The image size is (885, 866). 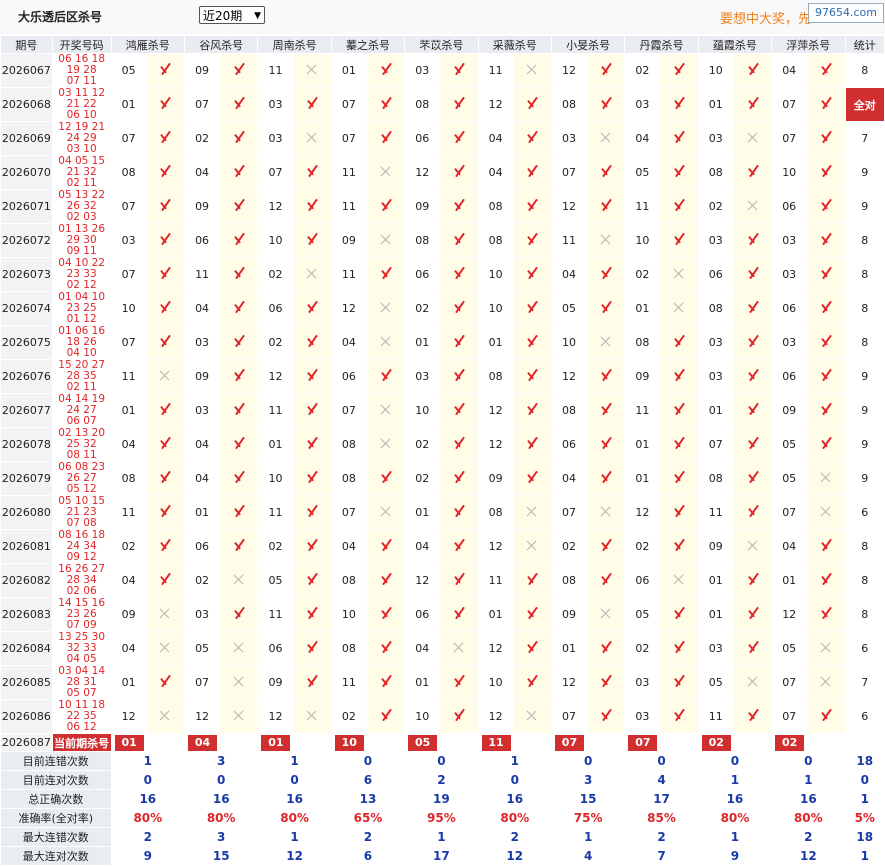 I want to click on row-count-cell: 8, so click(x=864, y=274).